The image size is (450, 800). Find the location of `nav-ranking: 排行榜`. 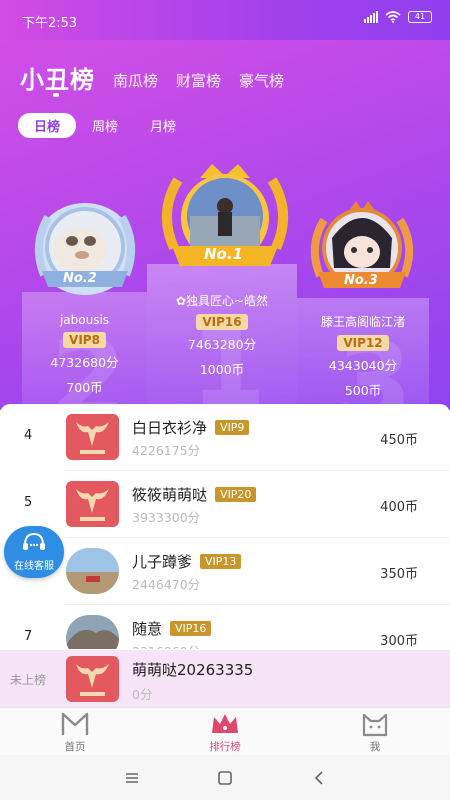

nav-ranking: 排行榜 is located at coordinates (225, 732).